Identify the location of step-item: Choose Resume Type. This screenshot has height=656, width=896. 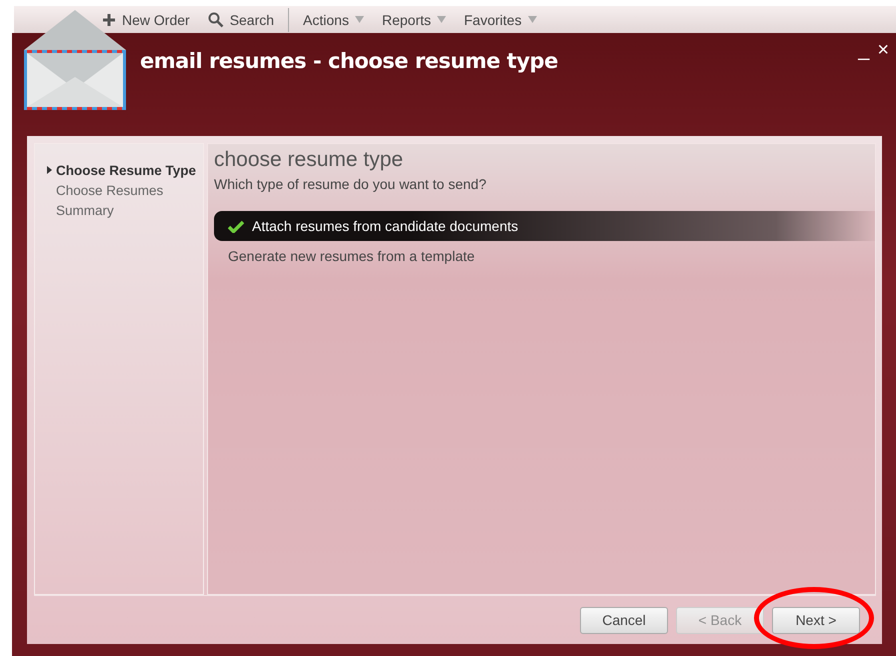
(119, 170).